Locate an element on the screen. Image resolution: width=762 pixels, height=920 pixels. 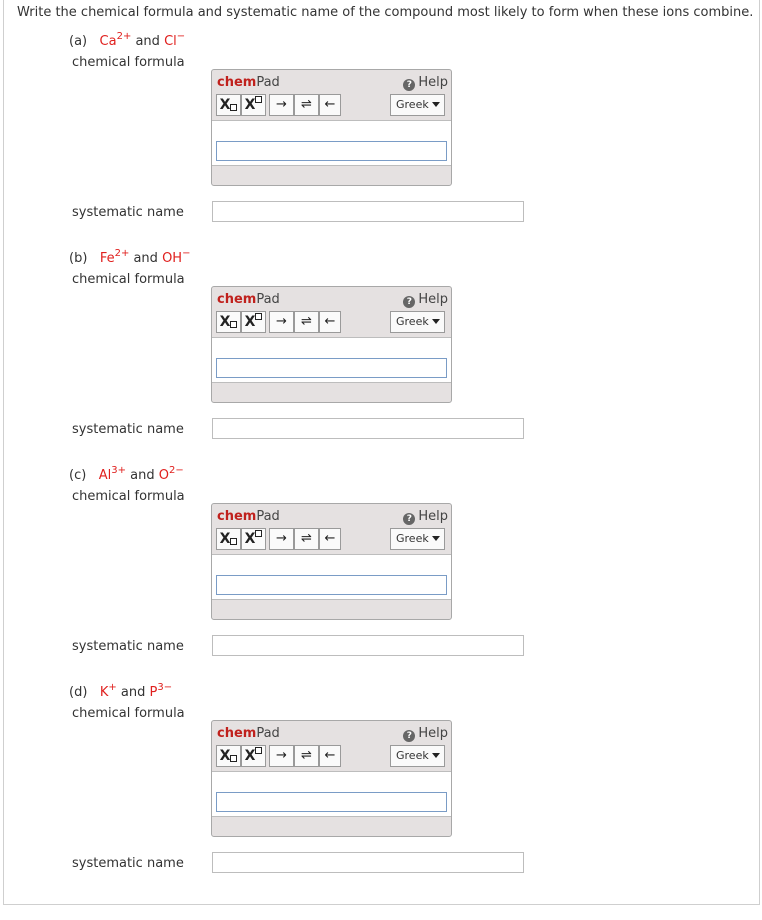
cation: Ca2+ is located at coordinates (115, 40).